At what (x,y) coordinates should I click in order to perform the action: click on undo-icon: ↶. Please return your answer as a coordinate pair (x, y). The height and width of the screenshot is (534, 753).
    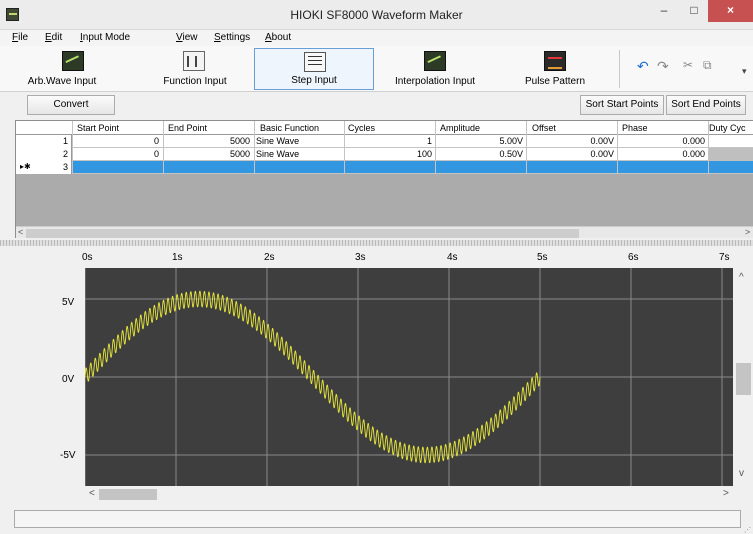
    Looking at the image, I should click on (643, 66).